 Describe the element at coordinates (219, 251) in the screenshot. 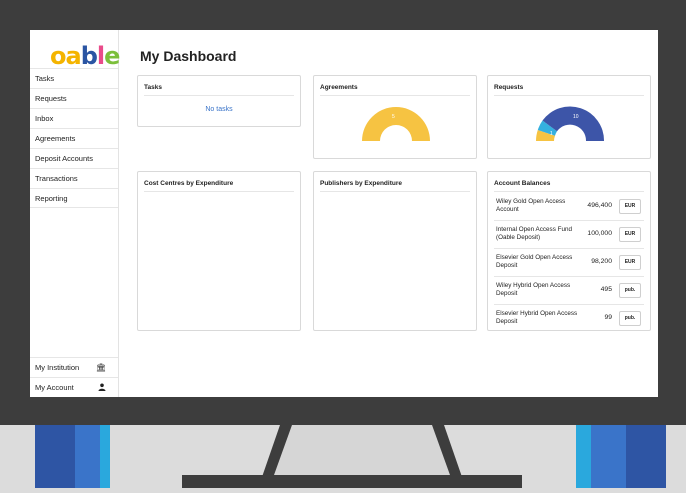

I see `cost-centres-card: Cost Centres by Expenditure` at that location.